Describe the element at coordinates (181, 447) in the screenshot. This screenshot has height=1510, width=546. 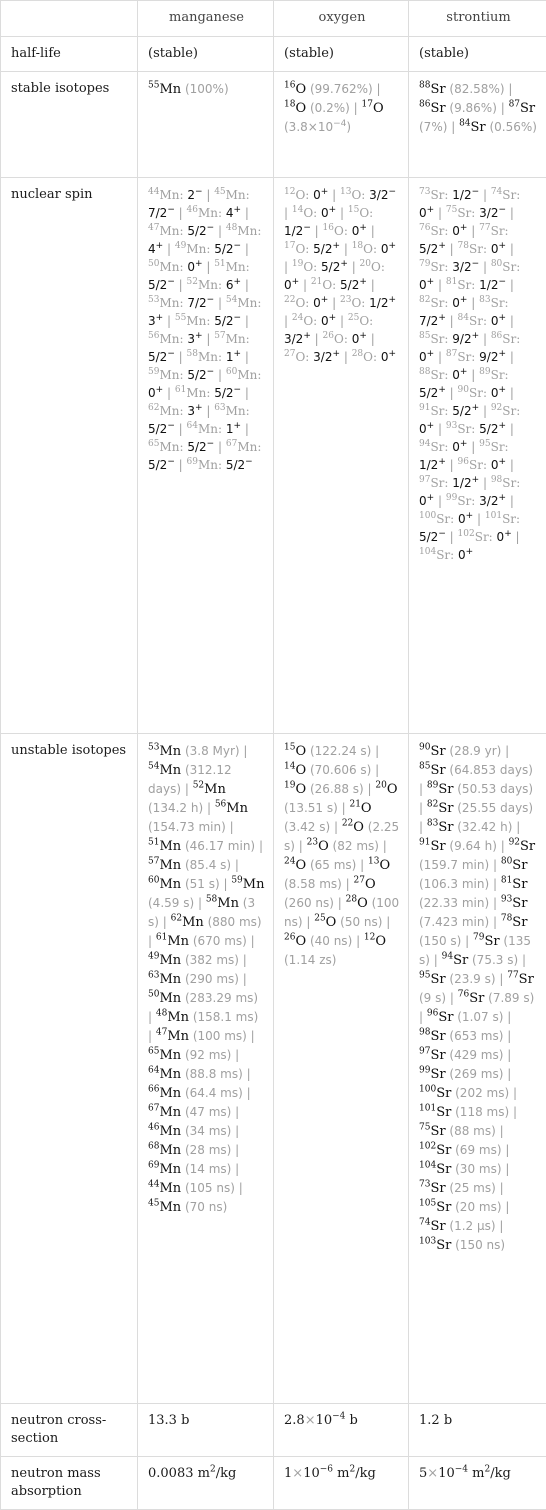
I see `spin-entry: 65Mn: 5/2−` at that location.